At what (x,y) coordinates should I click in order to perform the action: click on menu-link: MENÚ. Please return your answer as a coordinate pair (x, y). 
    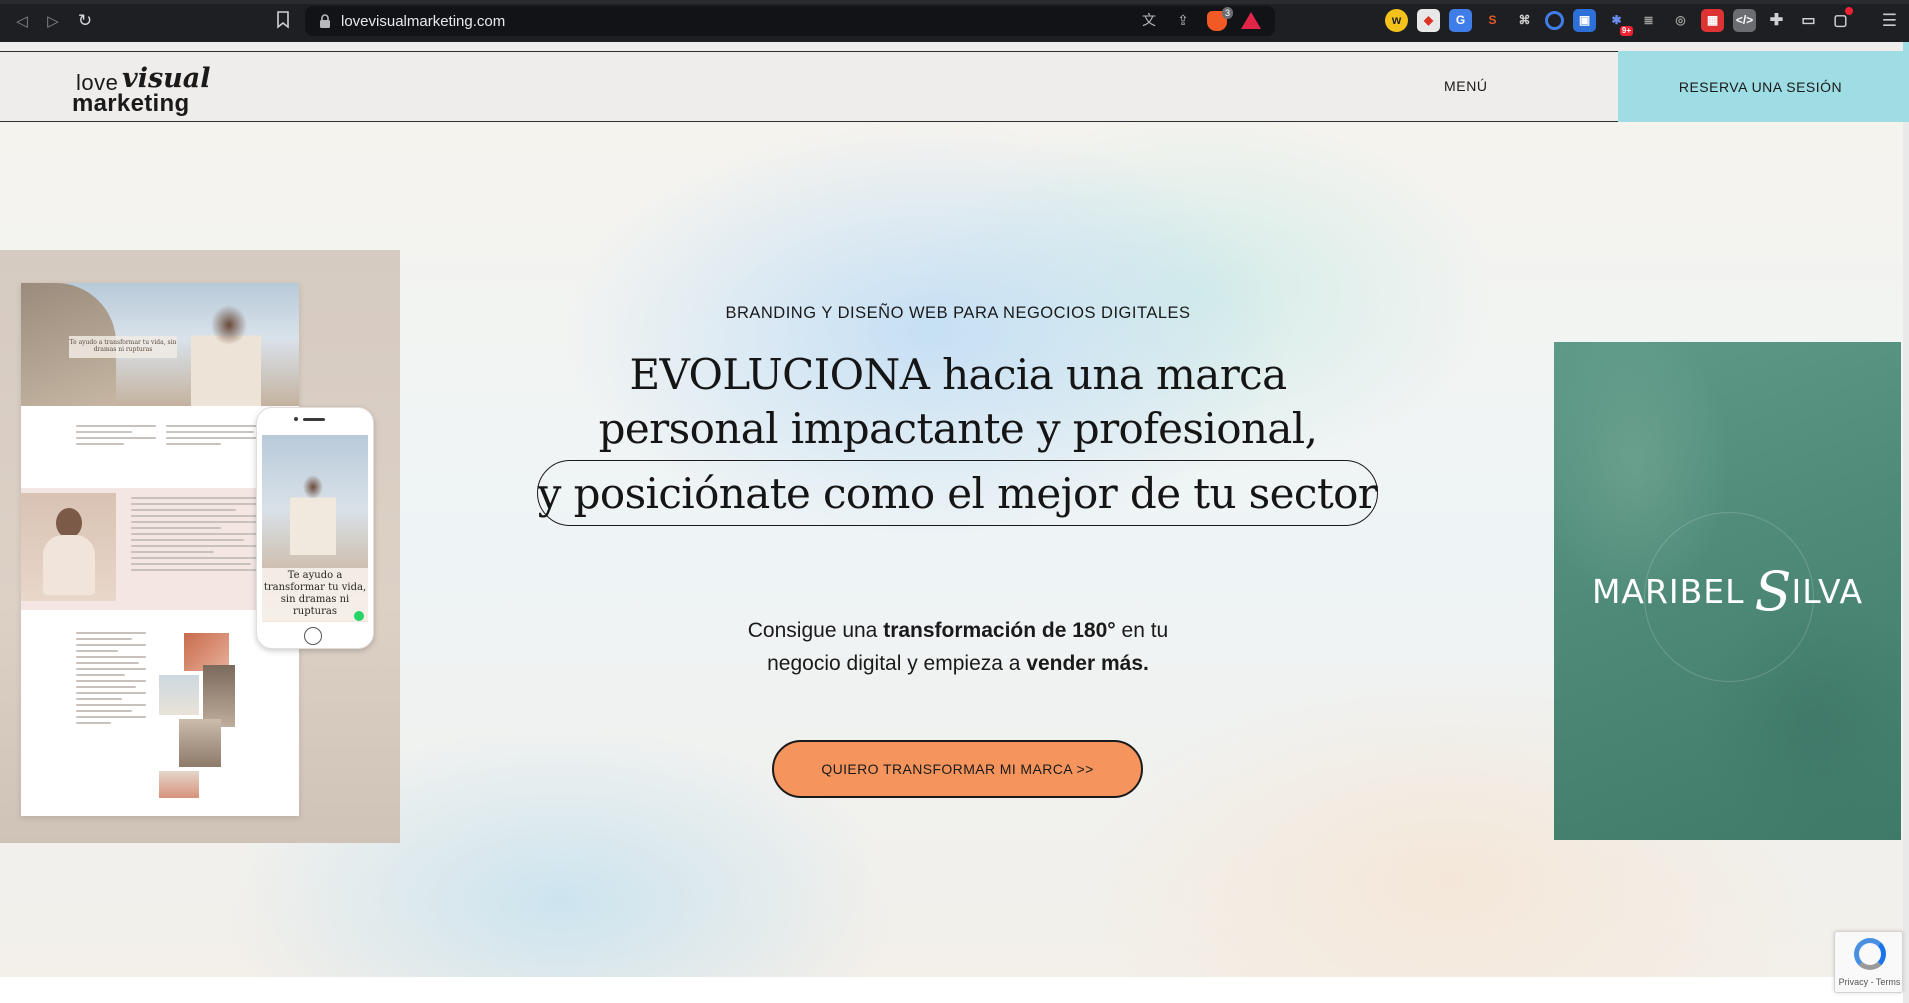
    Looking at the image, I should click on (1466, 86).